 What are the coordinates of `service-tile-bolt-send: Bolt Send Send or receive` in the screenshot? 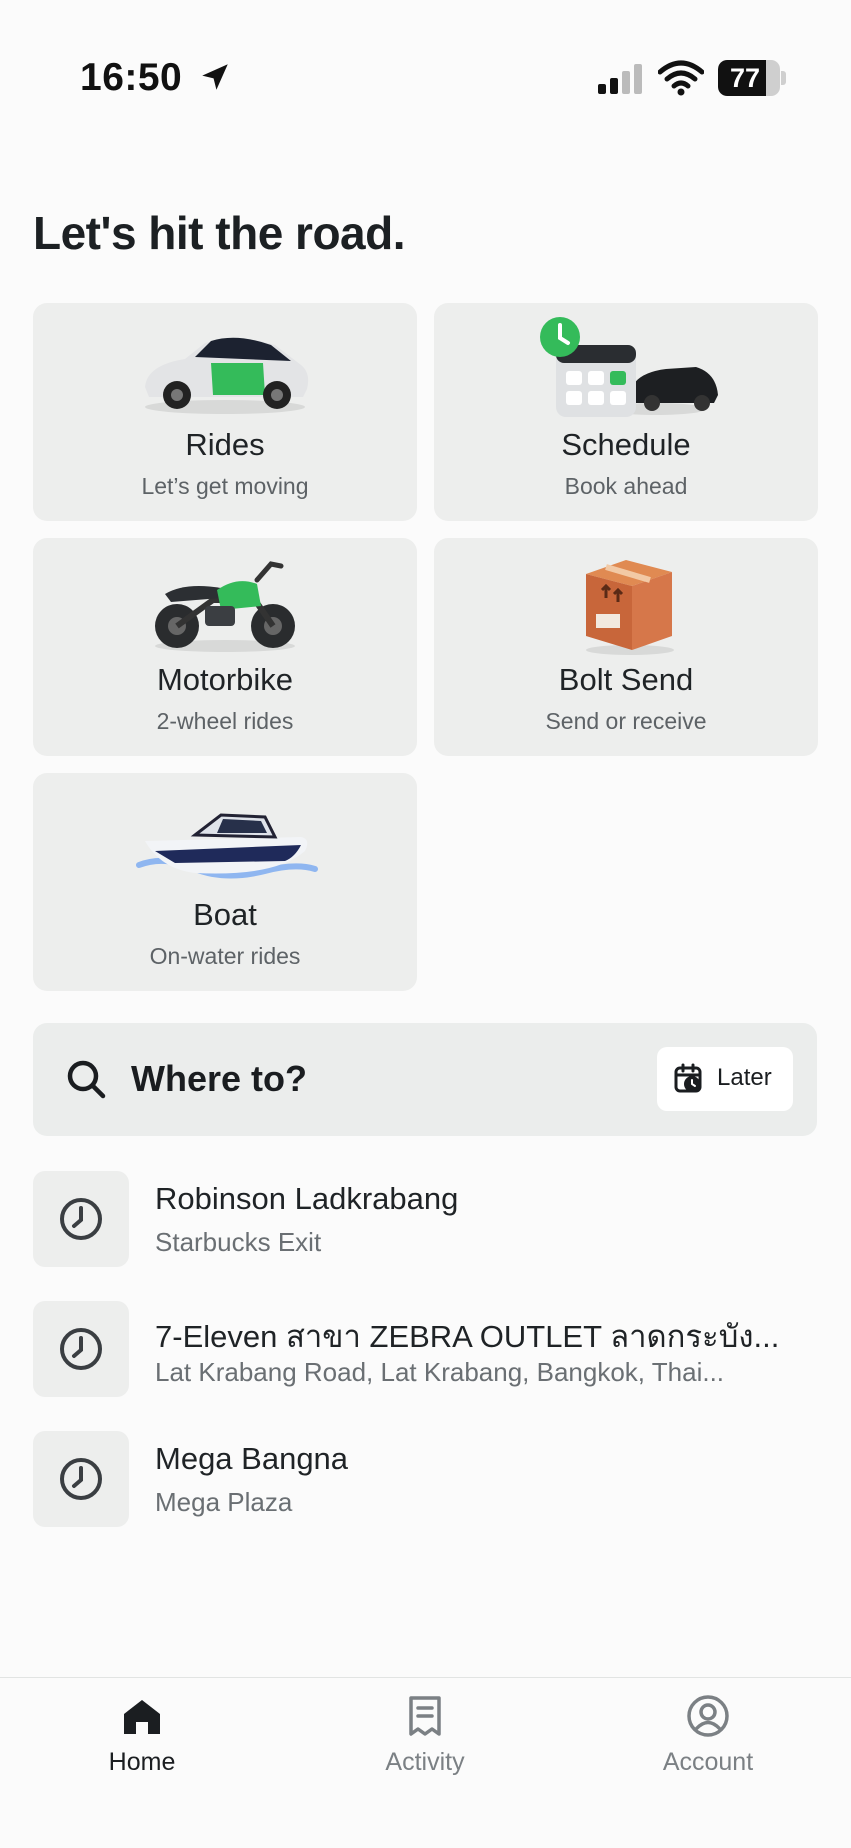 It's located at (626, 647).